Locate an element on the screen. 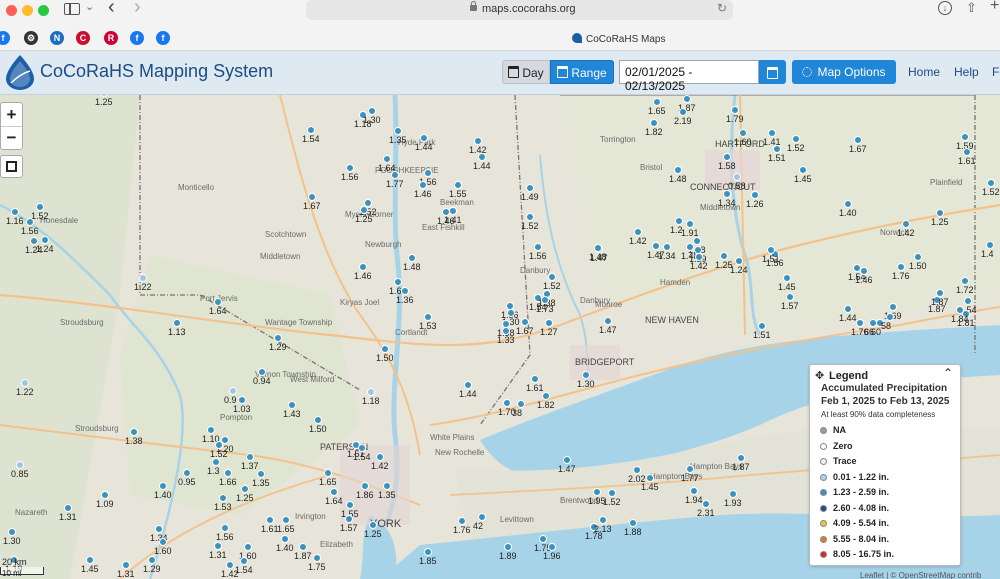  minimize-window-button is located at coordinates (27, 10).